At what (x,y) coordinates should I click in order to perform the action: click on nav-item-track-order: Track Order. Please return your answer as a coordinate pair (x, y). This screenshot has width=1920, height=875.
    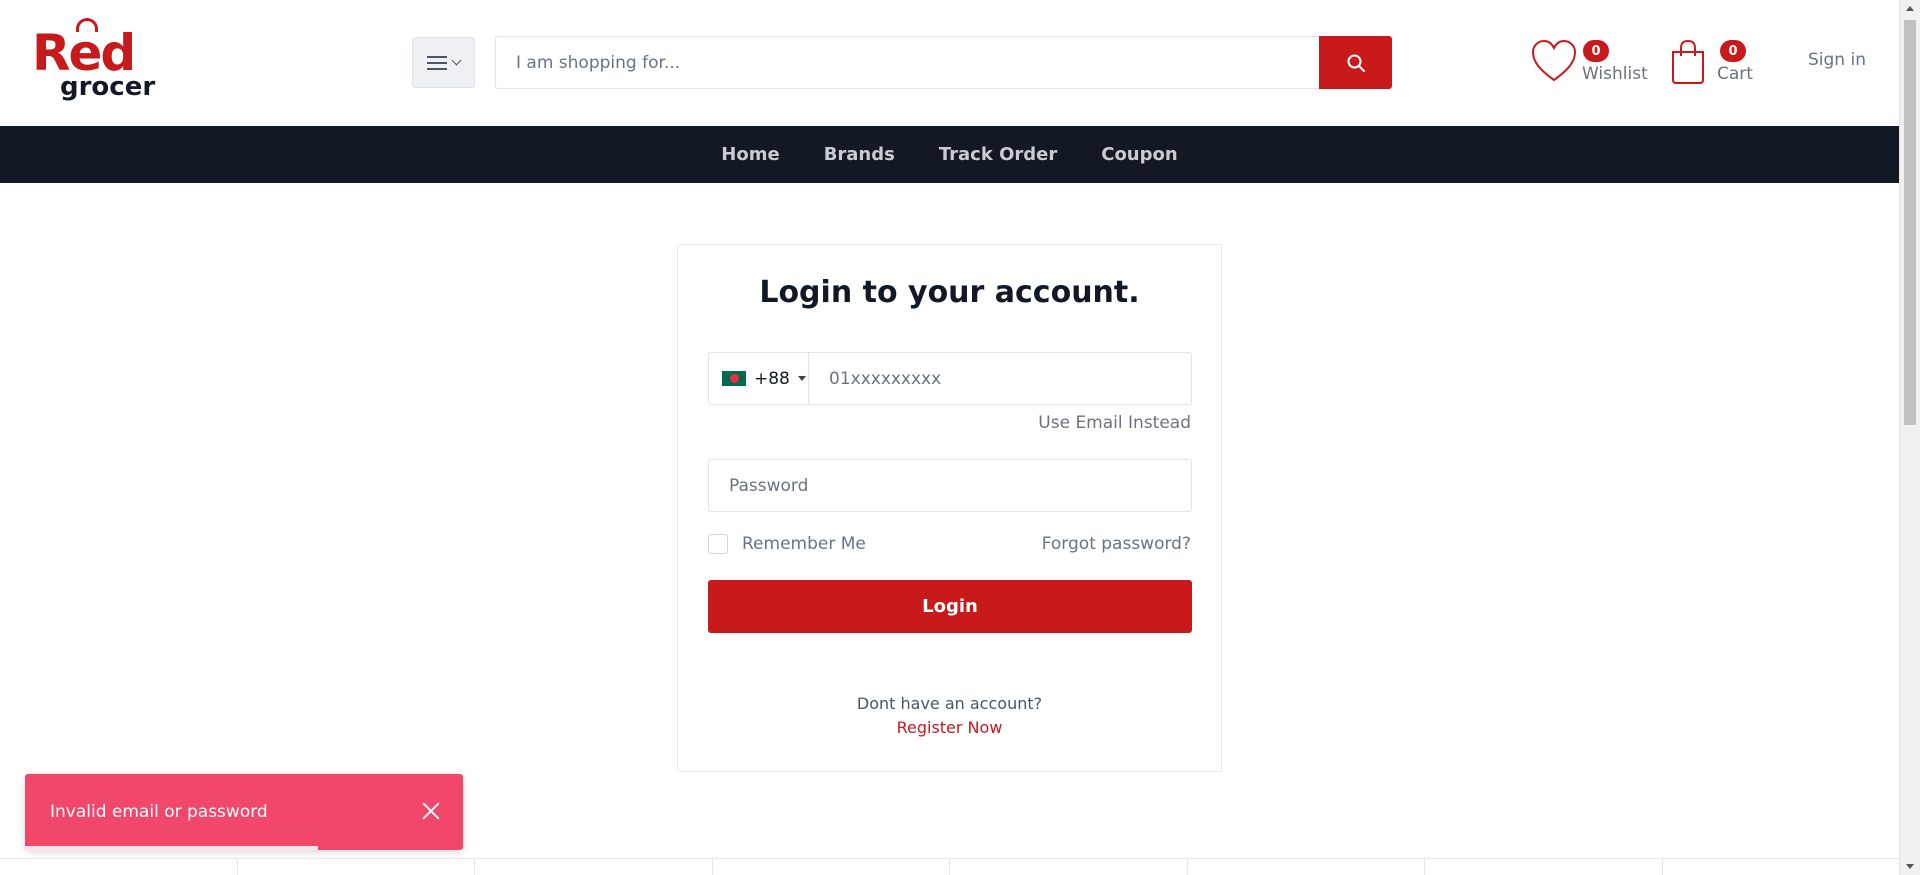
    Looking at the image, I should click on (998, 154).